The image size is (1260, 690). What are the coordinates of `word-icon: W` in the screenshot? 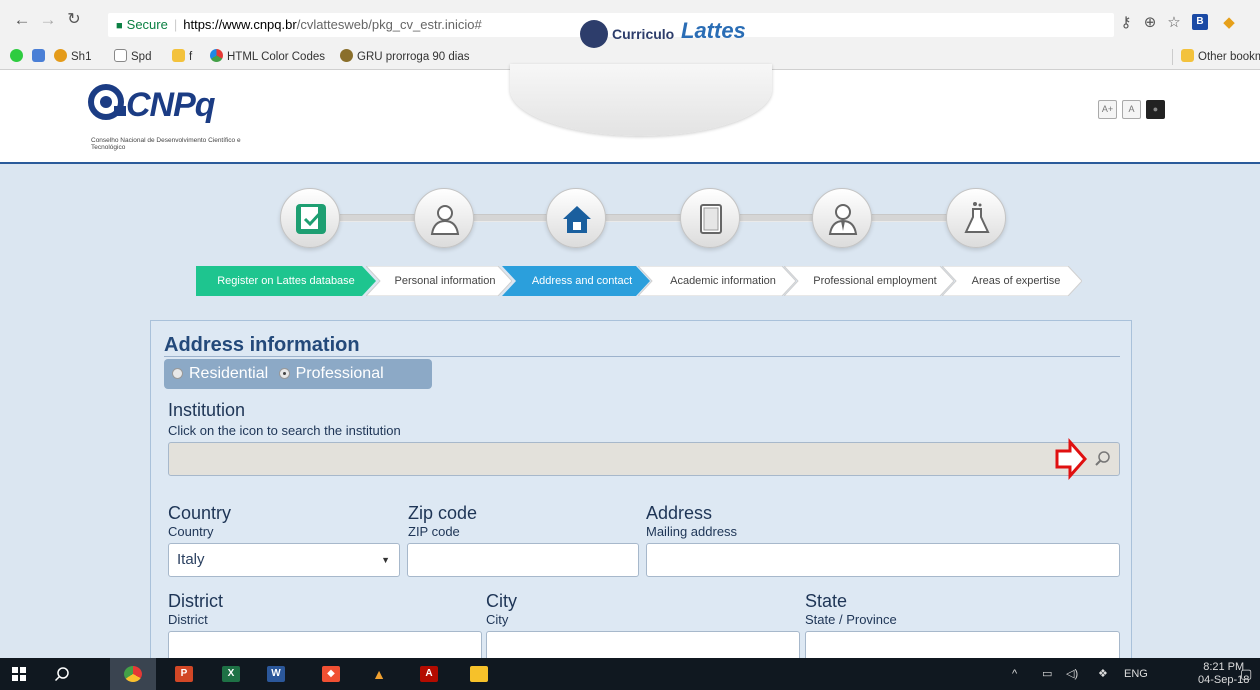 It's located at (276, 674).